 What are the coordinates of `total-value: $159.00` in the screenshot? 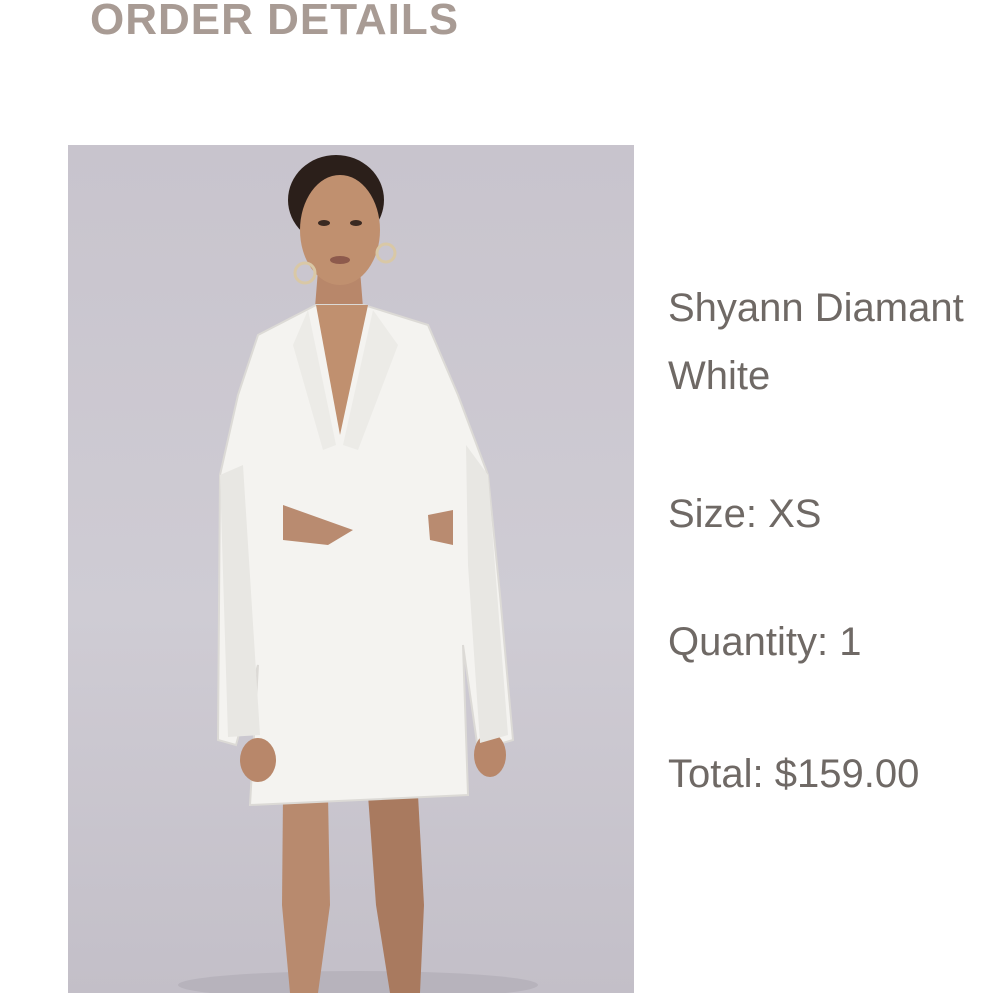 It's located at (847, 774).